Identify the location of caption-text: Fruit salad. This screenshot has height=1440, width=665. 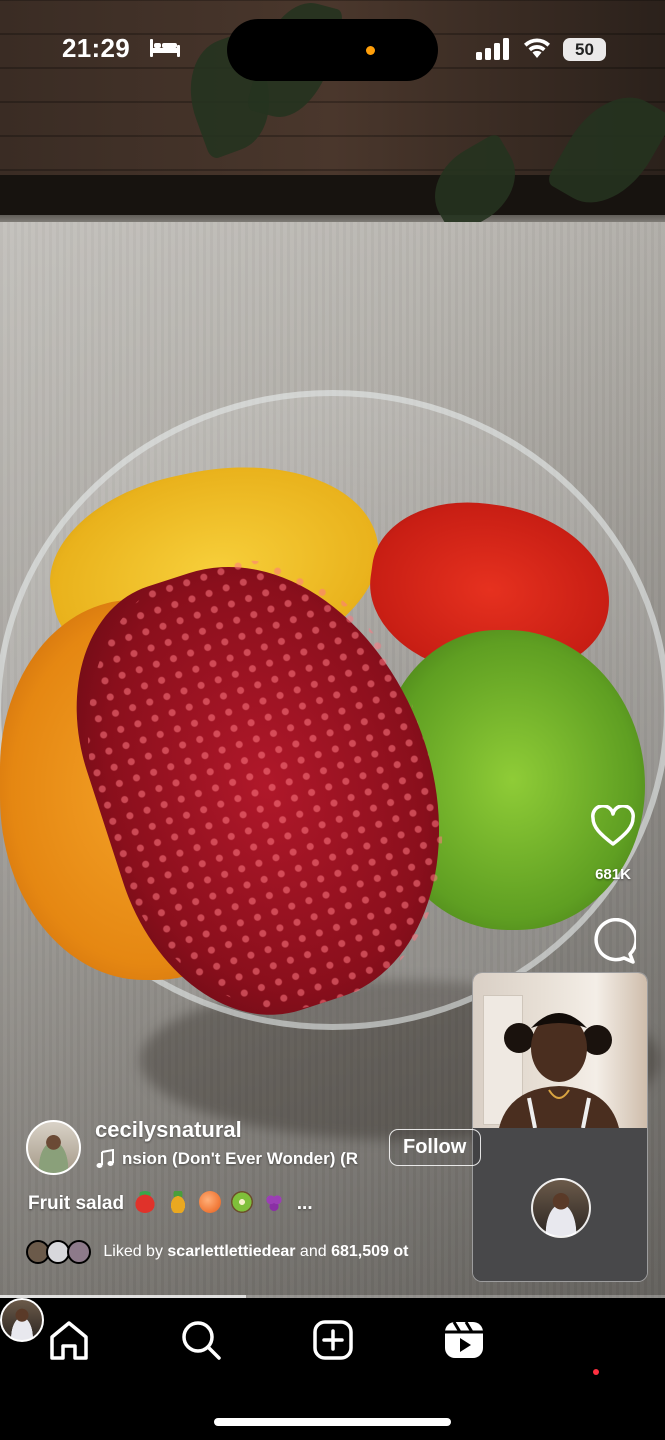
(76, 1203).